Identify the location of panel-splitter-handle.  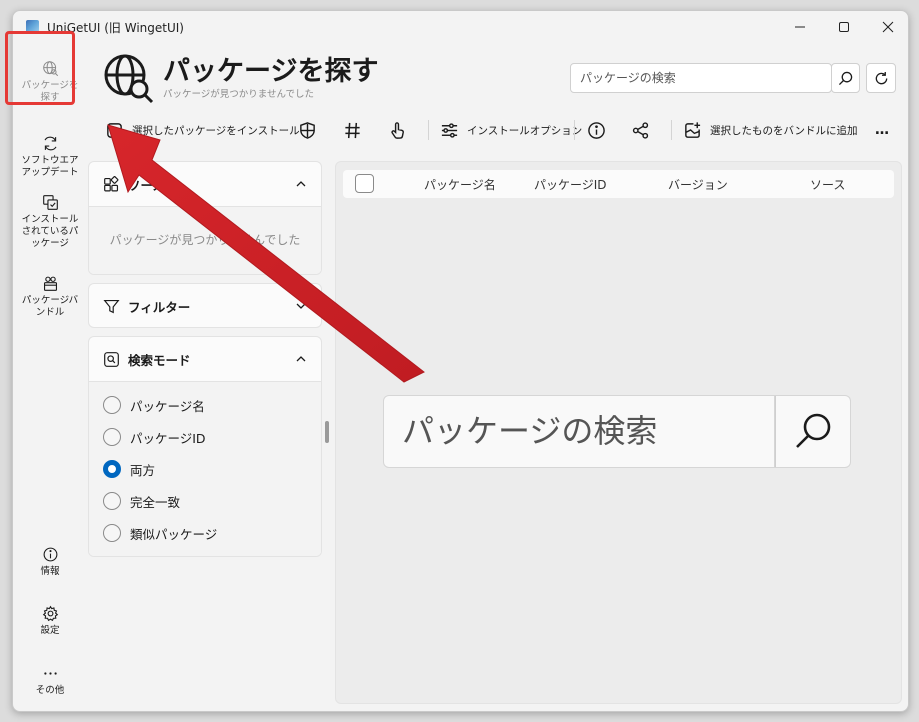
(327, 432).